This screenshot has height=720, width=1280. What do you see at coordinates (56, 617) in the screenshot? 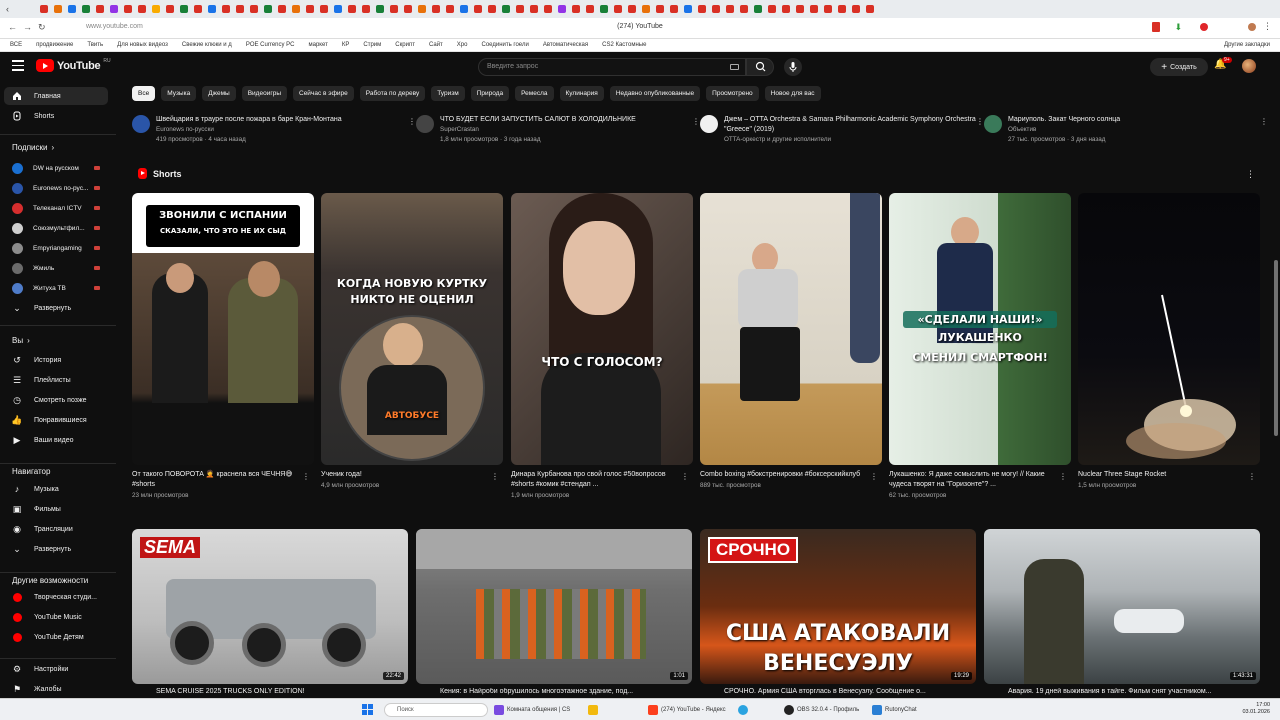
I see `sidebar-item-other: YouTube Music` at bounding box center [56, 617].